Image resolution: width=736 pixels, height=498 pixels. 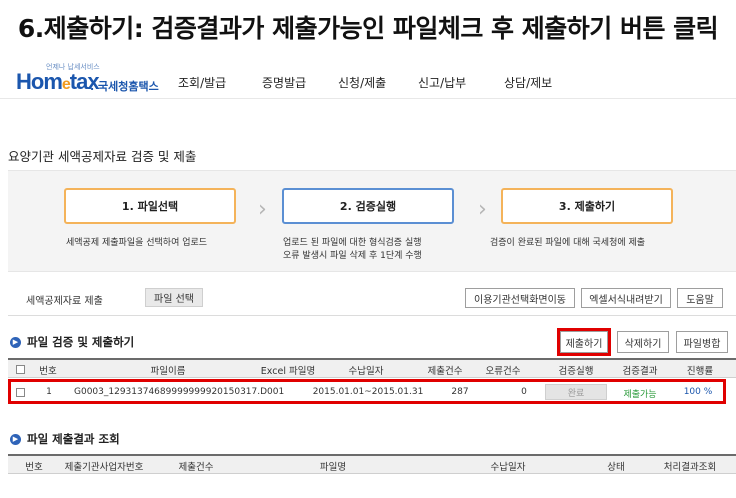 What do you see at coordinates (102, 156) in the screenshot?
I see `page-title: 요양기관 세액공제자료 검증 및 제출` at bounding box center [102, 156].